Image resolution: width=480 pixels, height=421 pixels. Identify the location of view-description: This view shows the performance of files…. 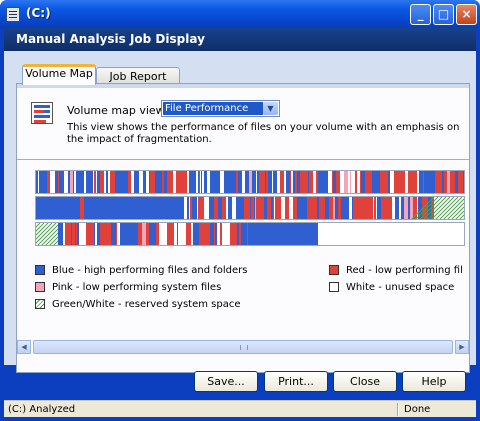
(263, 133).